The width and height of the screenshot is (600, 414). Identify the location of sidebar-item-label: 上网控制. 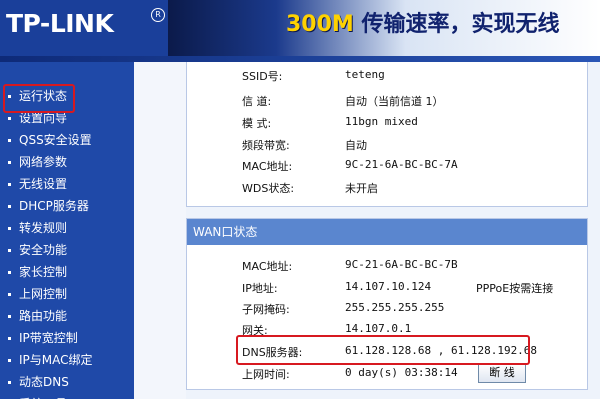
(43, 294).